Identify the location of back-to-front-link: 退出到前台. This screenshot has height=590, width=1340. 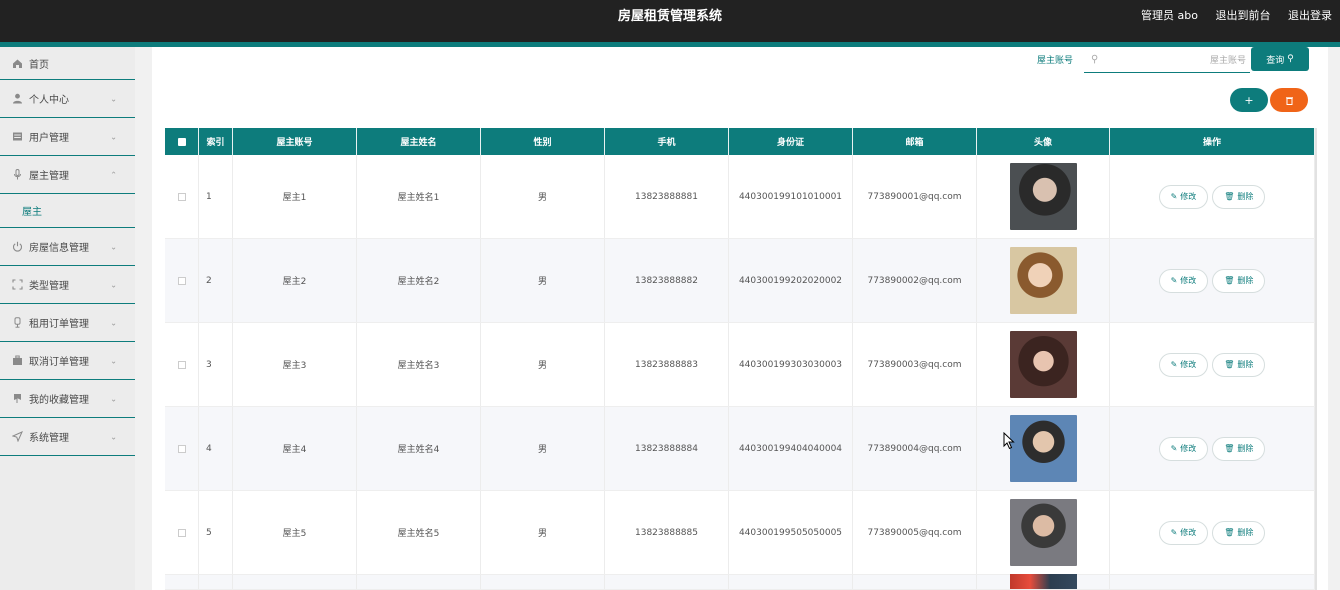
(1243, 15).